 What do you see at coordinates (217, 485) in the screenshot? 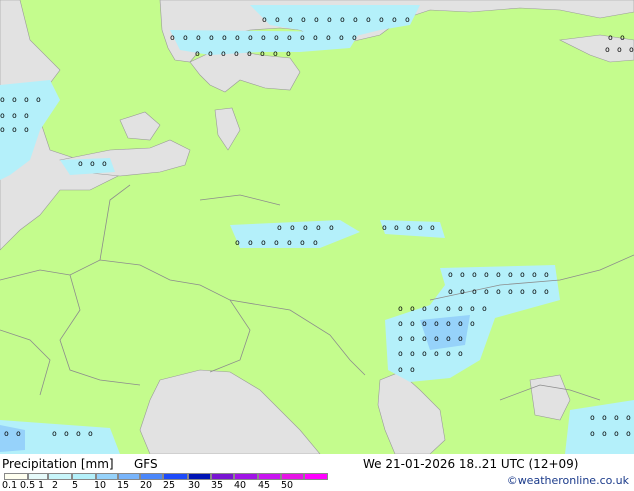
I see `scale-label: 35` at bounding box center [217, 485].